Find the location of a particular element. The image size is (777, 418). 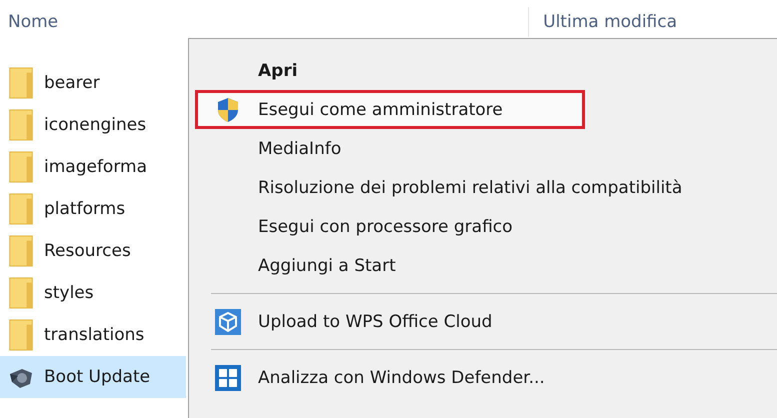

menu-item: Esegui con processore grafico is located at coordinates (390, 226).